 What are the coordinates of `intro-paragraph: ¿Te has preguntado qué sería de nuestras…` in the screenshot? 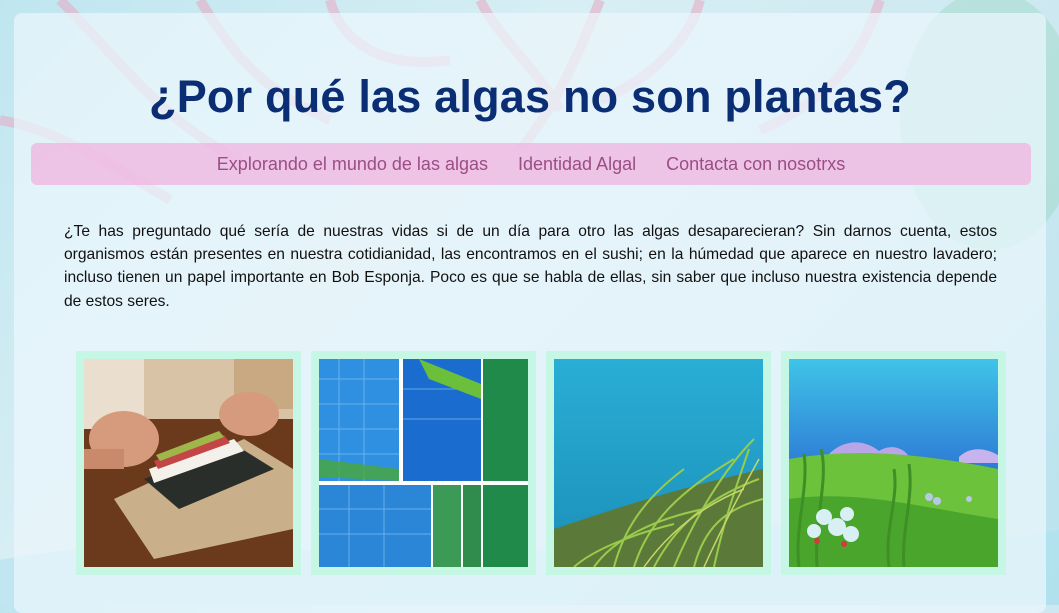 It's located at (530, 266).